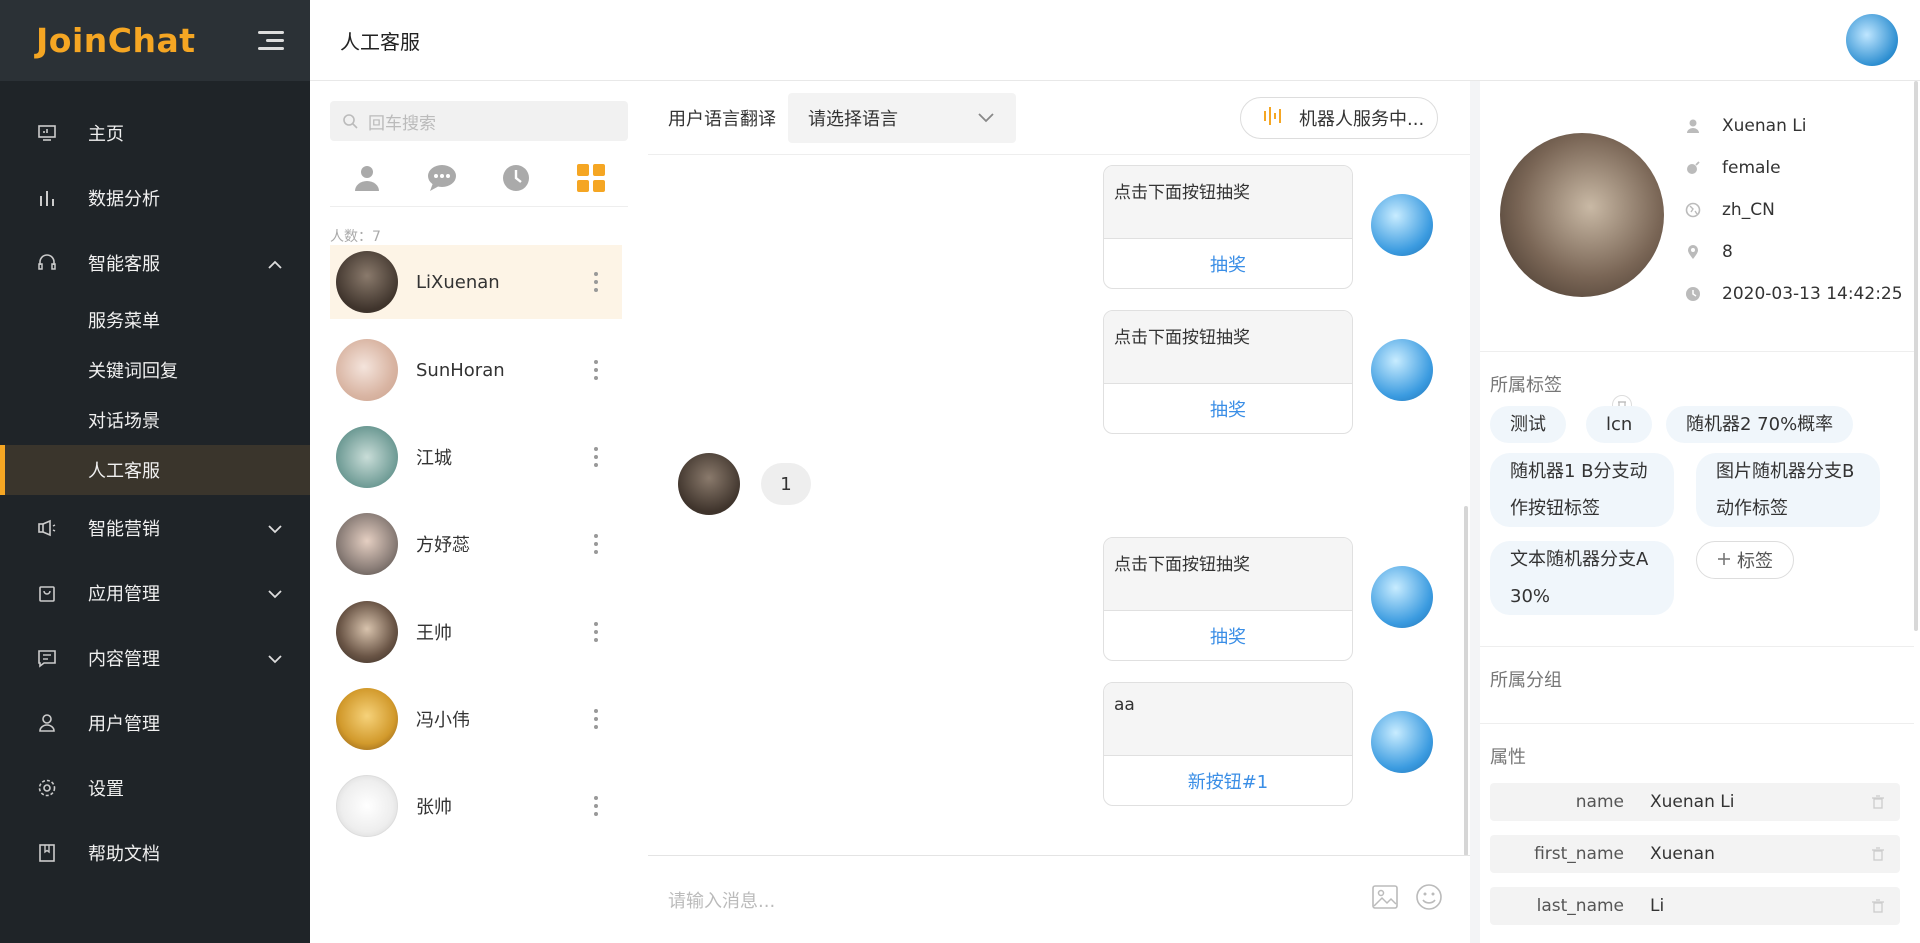 The width and height of the screenshot is (1920, 943). I want to click on tag-chip: 随机器1 B分支动作按钮标签, so click(1582, 490).